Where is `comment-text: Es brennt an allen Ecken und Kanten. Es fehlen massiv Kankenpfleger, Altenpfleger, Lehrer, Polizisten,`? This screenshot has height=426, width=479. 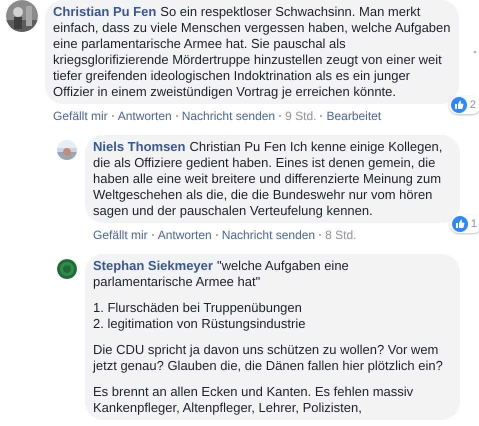
comment-text: Es brennt an allen Ecken und Kanten. Es fehlen massiv Kankenpfleger, Altenpfleger, Lehrer, Polizisten, is located at coordinates (253, 400).